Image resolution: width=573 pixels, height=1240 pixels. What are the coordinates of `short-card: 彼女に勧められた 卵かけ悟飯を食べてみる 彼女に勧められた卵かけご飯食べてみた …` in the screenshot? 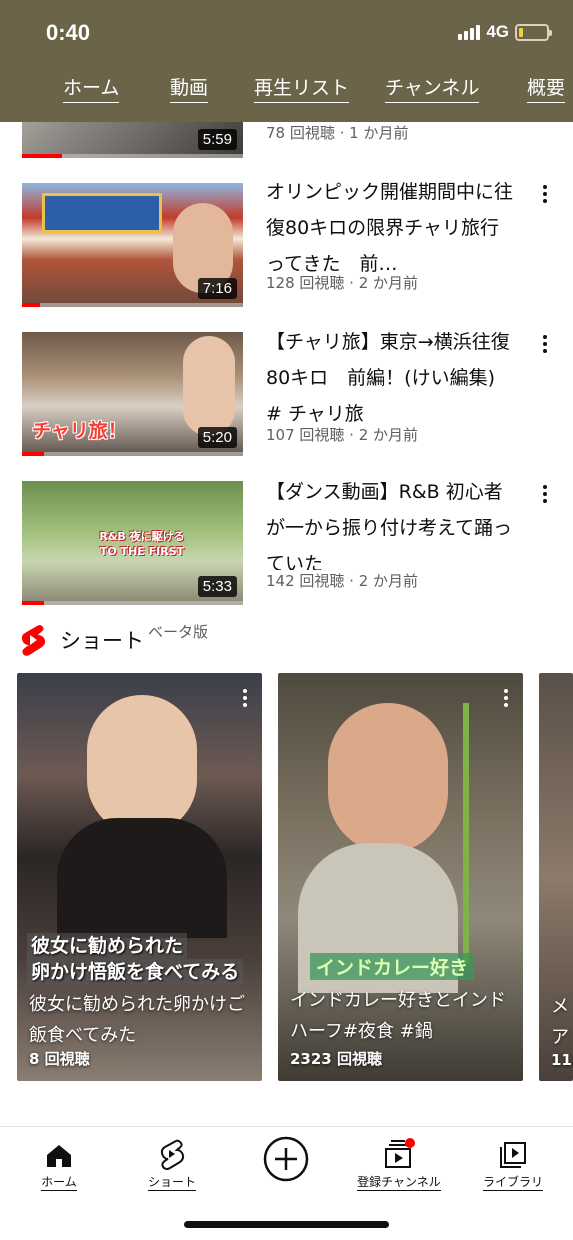 It's located at (139, 877).